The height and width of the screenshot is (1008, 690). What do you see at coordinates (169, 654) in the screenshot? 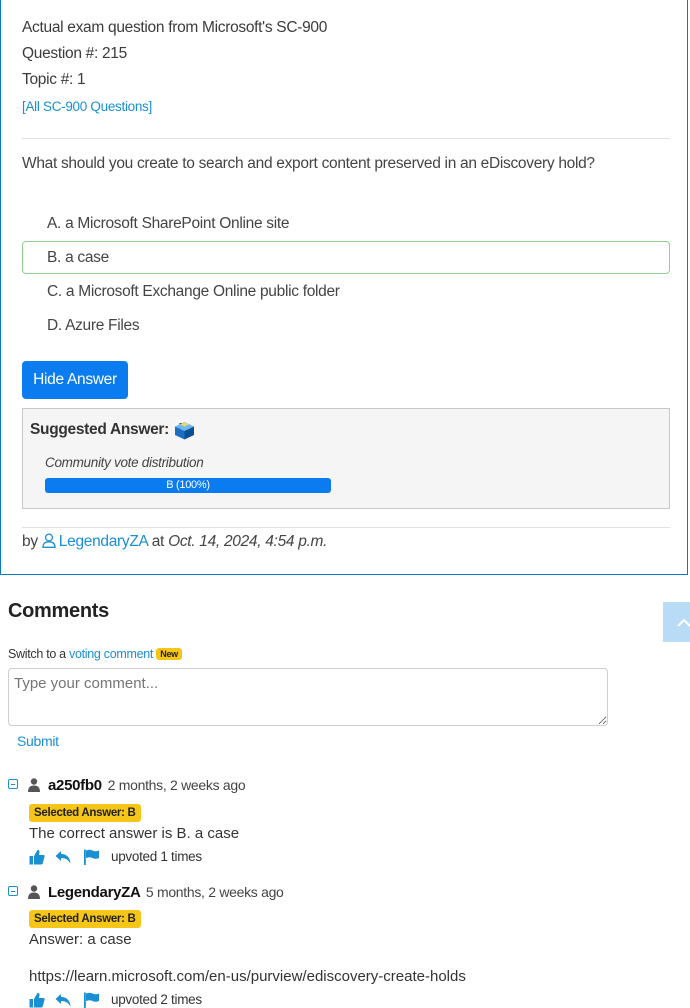
I see `new-badge: New` at bounding box center [169, 654].